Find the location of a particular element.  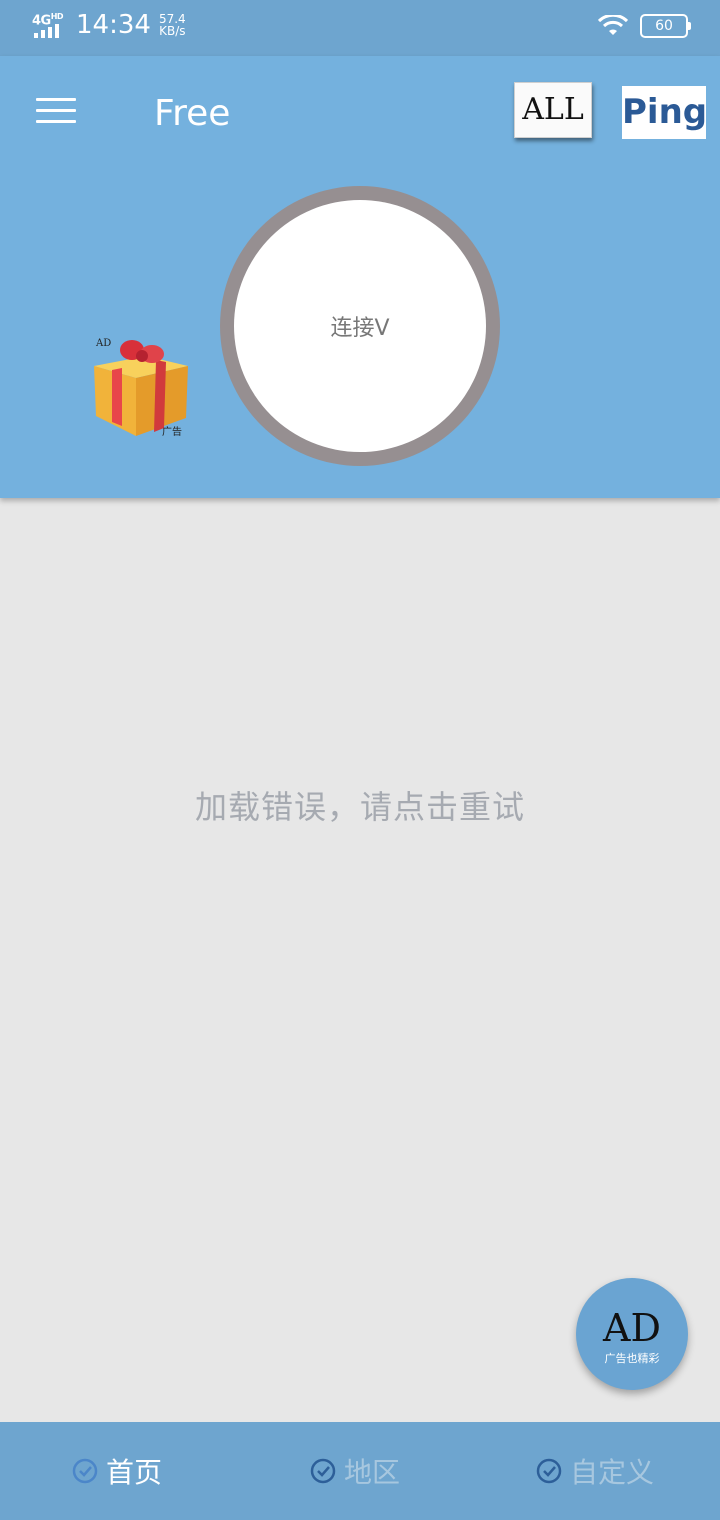

cellular-signal-icon: 4GHD is located at coordinates (50, 25).